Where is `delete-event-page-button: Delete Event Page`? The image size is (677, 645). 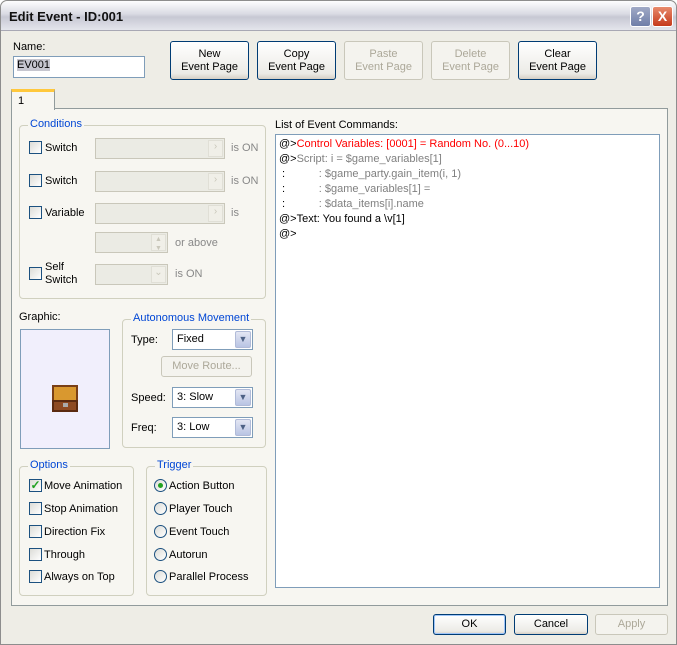
delete-event-page-button: Delete Event Page is located at coordinates (470, 60).